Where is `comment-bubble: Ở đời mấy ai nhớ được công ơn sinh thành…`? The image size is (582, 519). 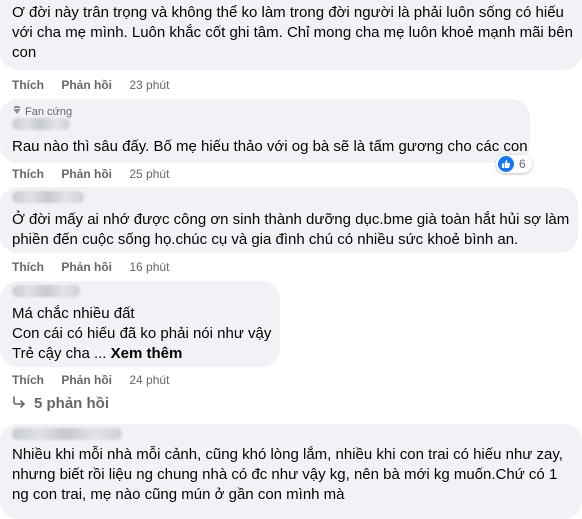
comment-bubble: Ở đời mấy ai nhớ được công ơn sinh thành… is located at coordinates (289, 220).